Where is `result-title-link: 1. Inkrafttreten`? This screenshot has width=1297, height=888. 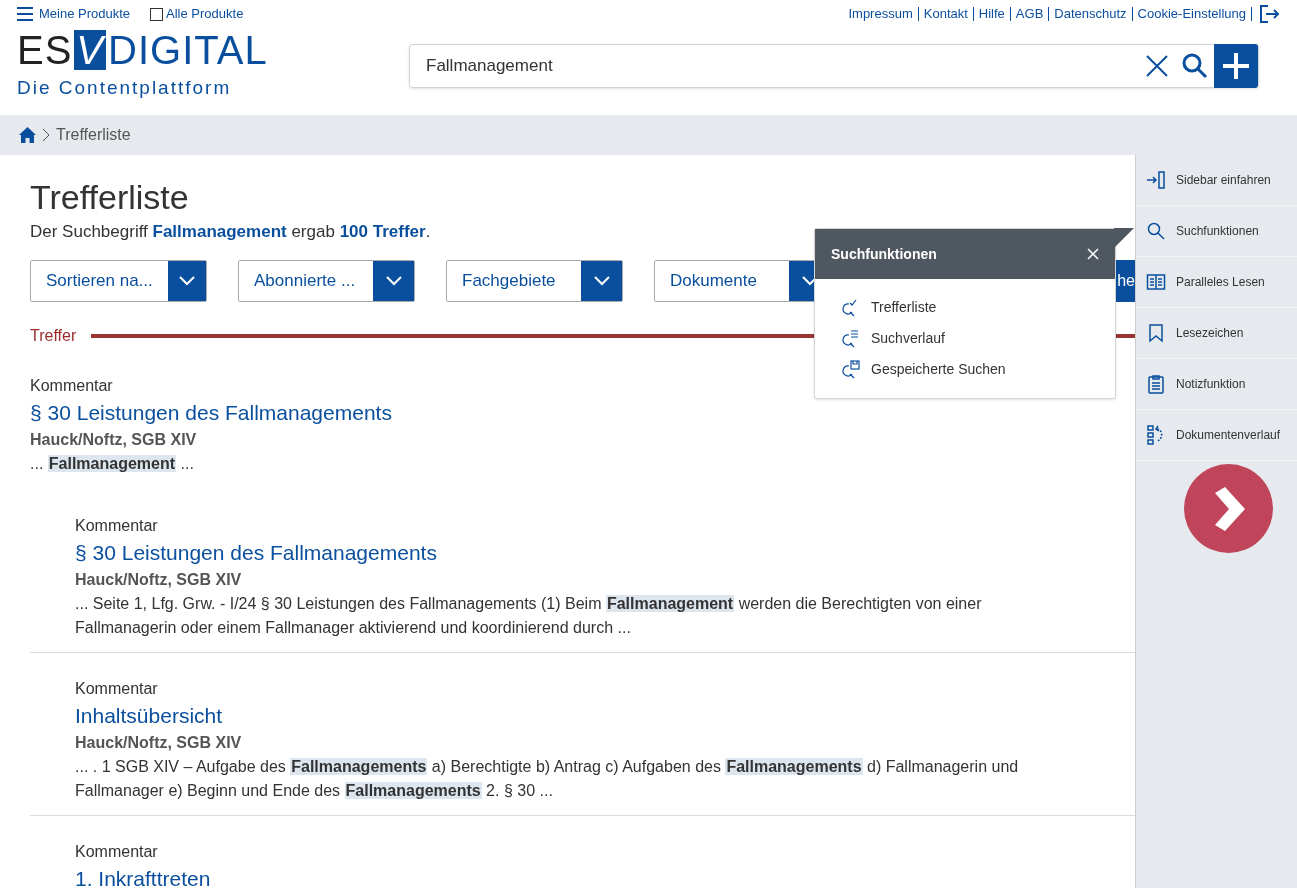 result-title-link: 1. Inkrafttreten is located at coordinates (605, 875).